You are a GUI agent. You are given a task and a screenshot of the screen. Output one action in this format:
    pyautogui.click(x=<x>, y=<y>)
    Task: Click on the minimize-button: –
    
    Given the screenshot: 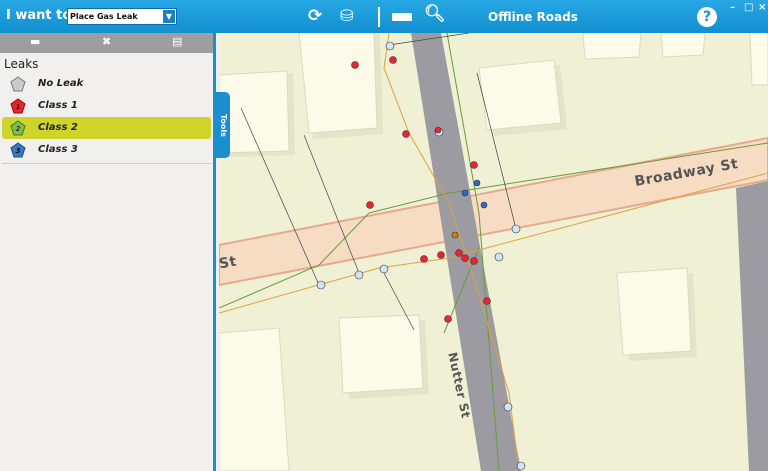 What is the action you would take?
    pyautogui.click(x=732, y=7)
    